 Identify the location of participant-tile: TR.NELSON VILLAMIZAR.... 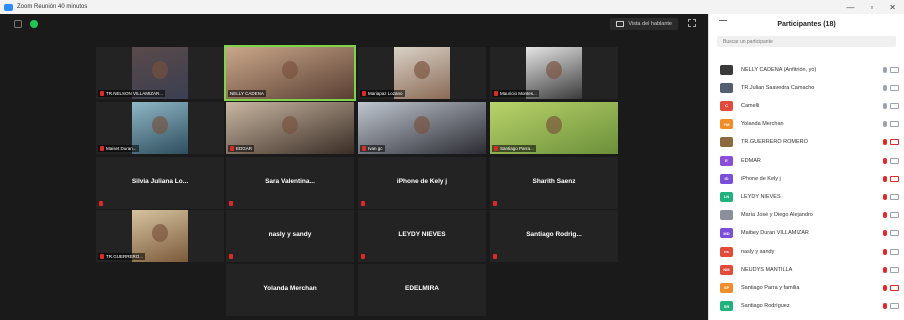
(160, 73).